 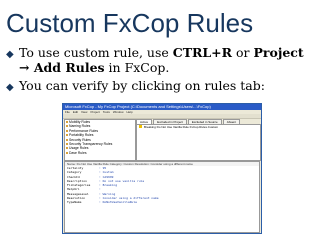 I want to click on detail-line: TypeName : DoNotUseVanillaRule, so click(x=162, y=202).